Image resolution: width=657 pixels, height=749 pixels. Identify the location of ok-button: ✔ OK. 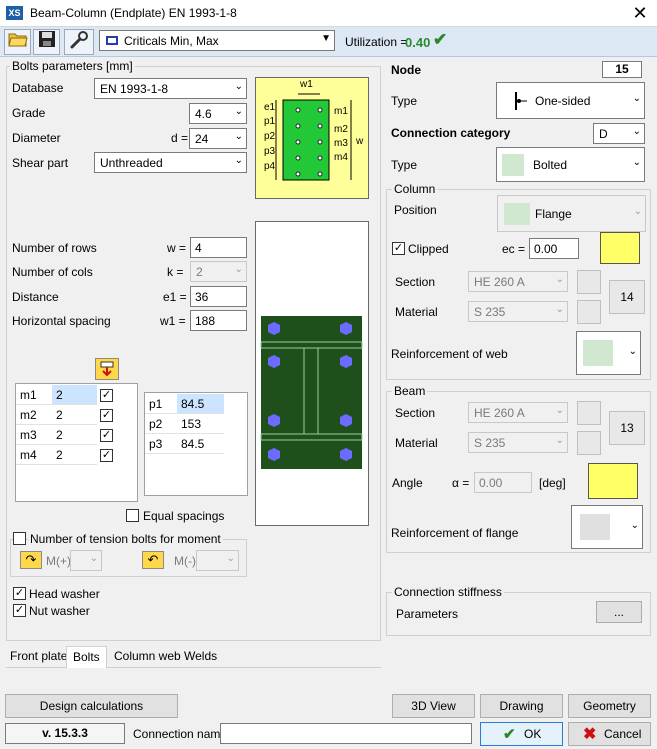
(521, 734).